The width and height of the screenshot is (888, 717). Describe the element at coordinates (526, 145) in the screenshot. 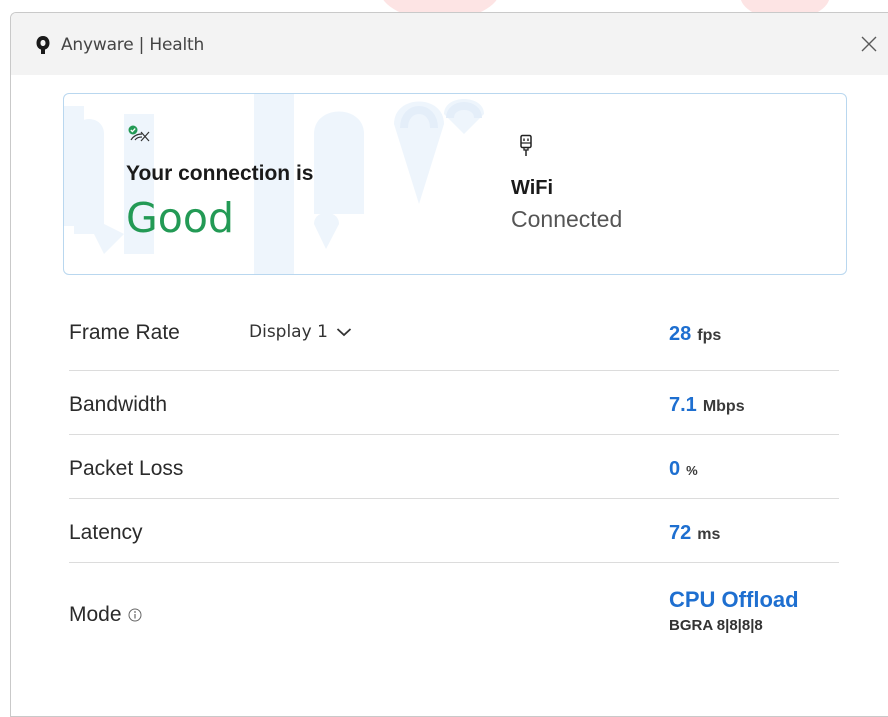

I see `ethernet-plug-icon` at that location.